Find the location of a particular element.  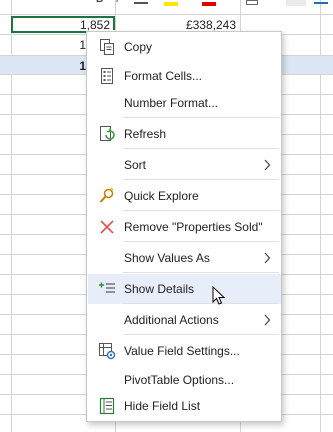

menu-item-additional-actions: Additional Actions is located at coordinates (184, 320).